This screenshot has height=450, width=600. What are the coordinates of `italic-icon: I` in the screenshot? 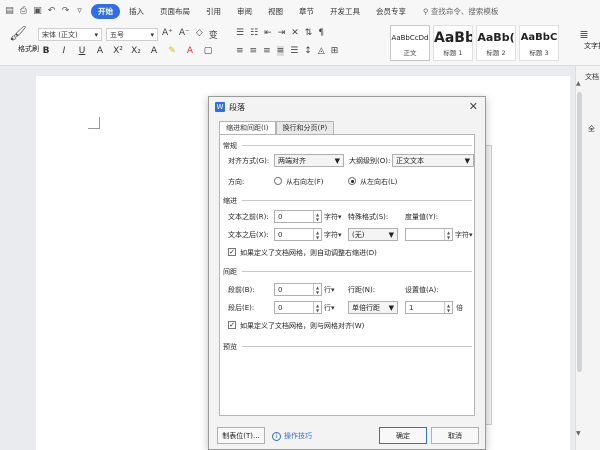 It's located at (64, 51).